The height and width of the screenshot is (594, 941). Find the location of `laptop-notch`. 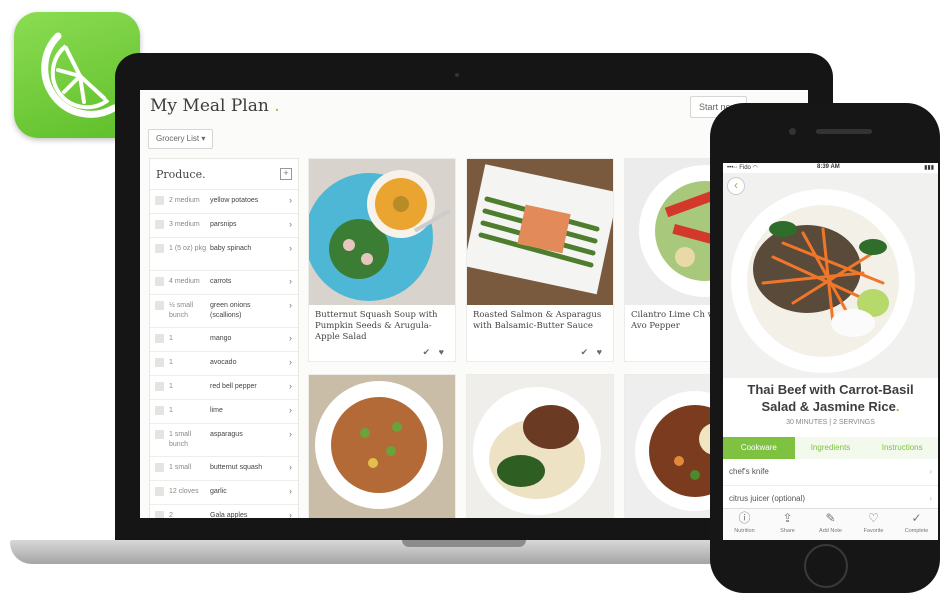

laptop-notch is located at coordinates (464, 543).